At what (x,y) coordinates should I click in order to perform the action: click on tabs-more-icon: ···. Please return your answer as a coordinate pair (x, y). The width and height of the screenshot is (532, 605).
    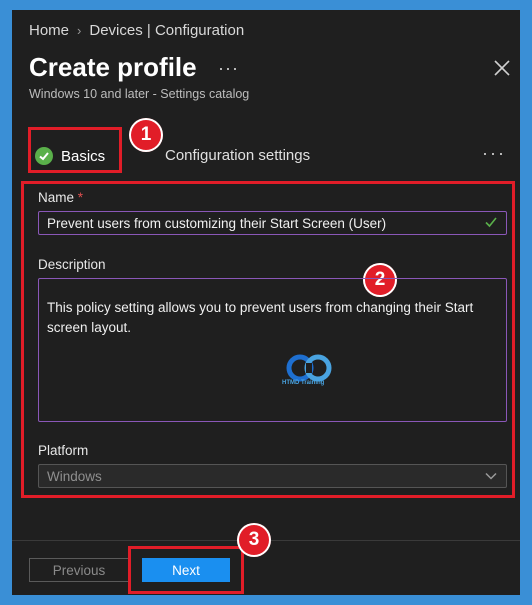
    Looking at the image, I should click on (494, 153).